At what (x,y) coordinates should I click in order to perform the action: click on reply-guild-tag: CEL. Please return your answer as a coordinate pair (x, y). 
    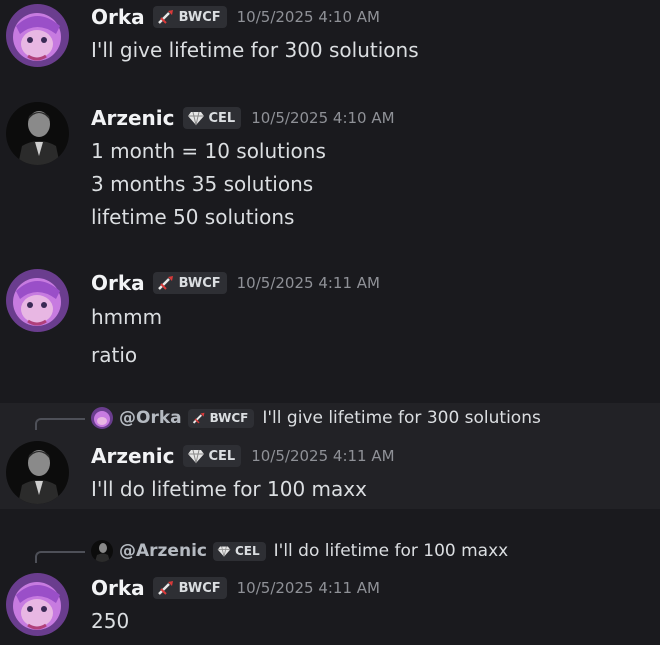
    Looking at the image, I should click on (239, 551).